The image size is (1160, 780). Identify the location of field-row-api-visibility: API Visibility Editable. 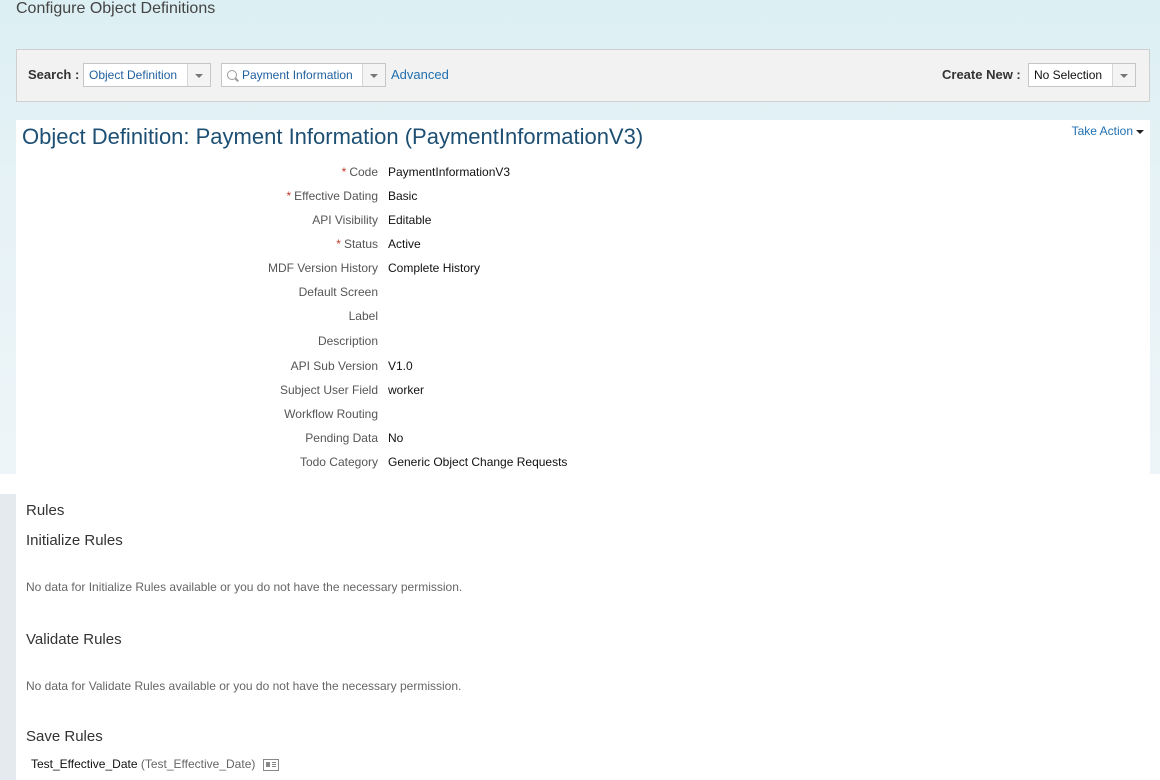
(366, 223).